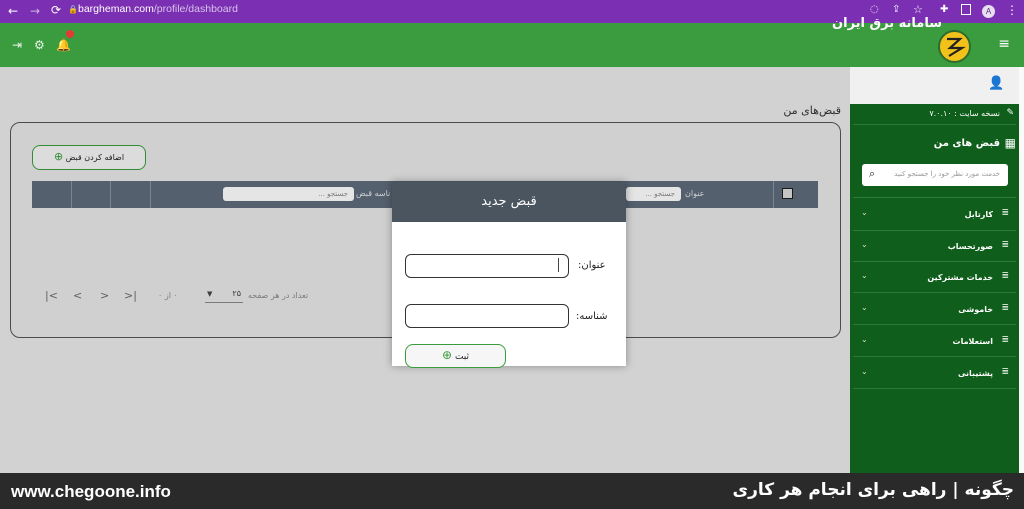  Describe the element at coordinates (944, 9) in the screenshot. I see `extensions-icon: ✚` at that location.